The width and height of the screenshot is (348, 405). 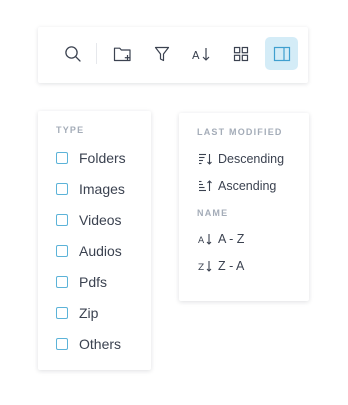 I want to click on name-section-title: NAME, so click(x=213, y=213).